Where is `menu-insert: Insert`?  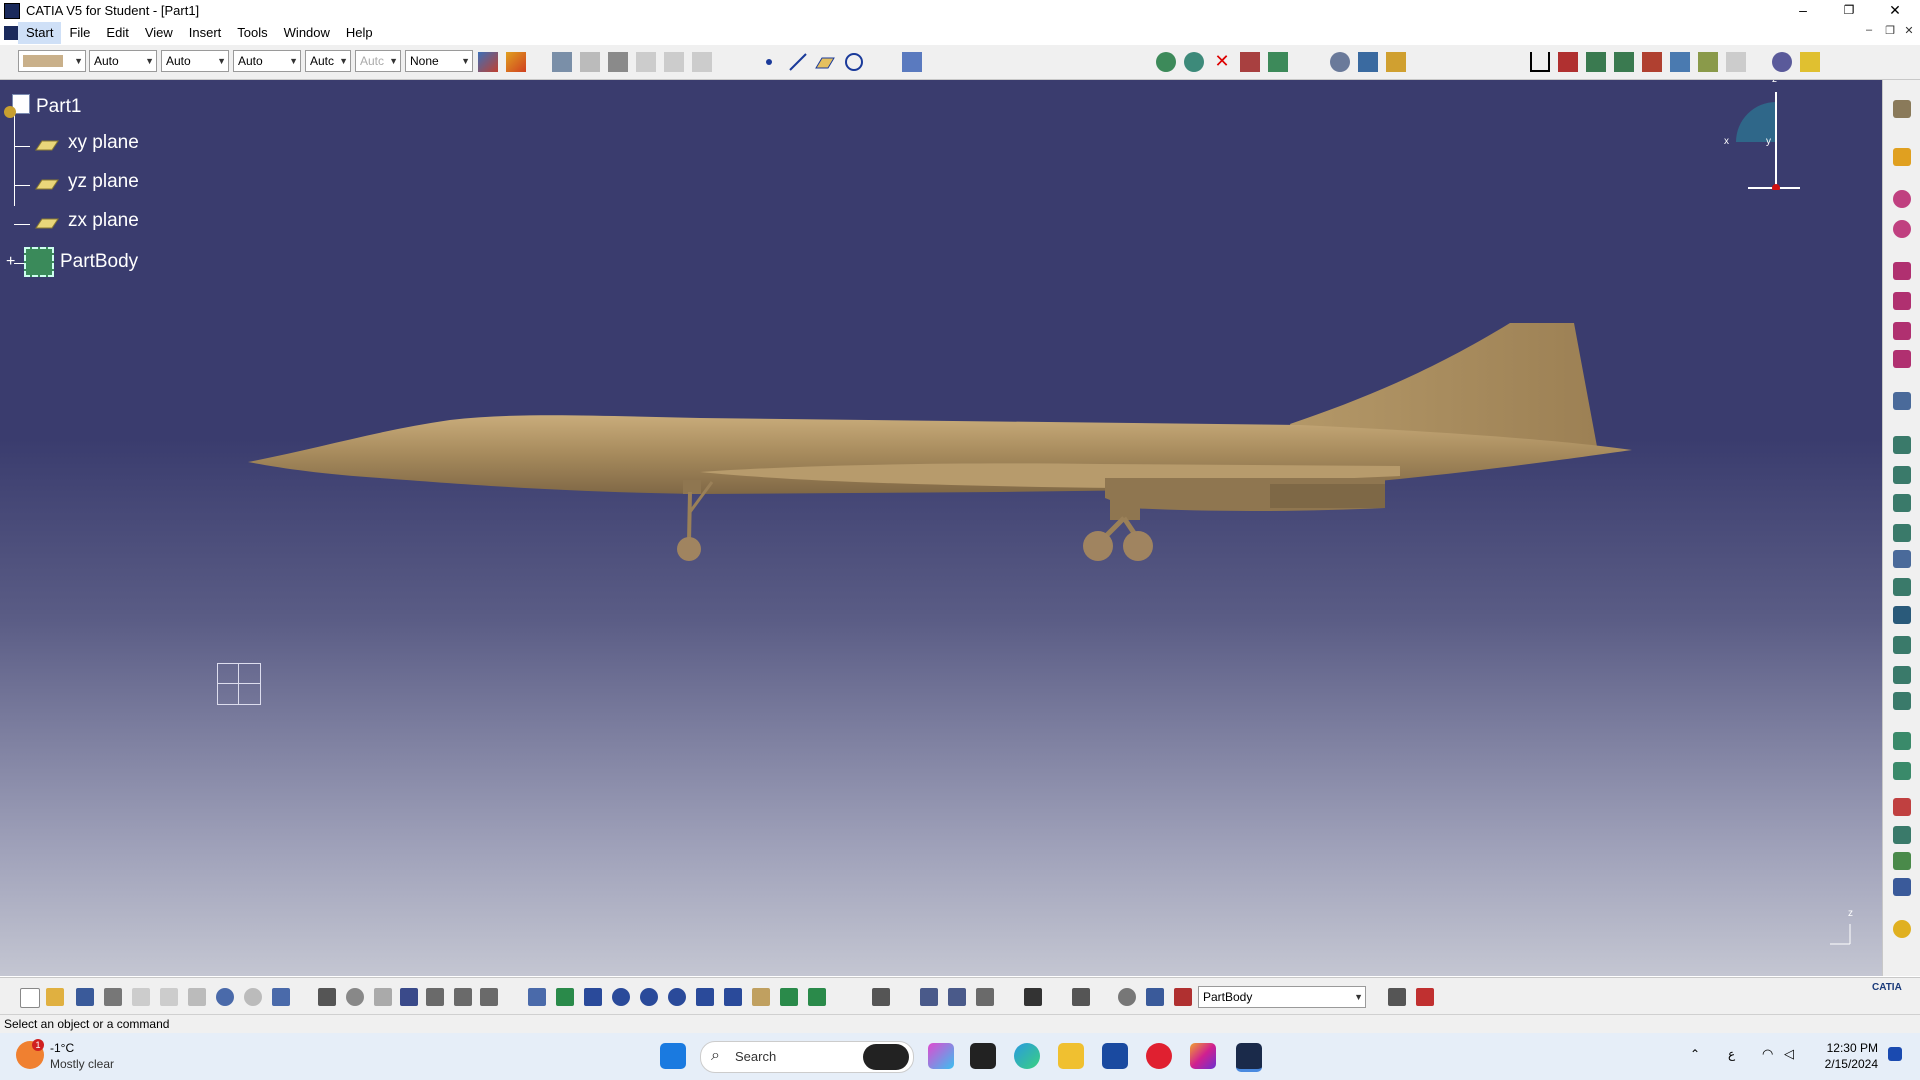
menu-insert: Insert is located at coordinates (205, 33).